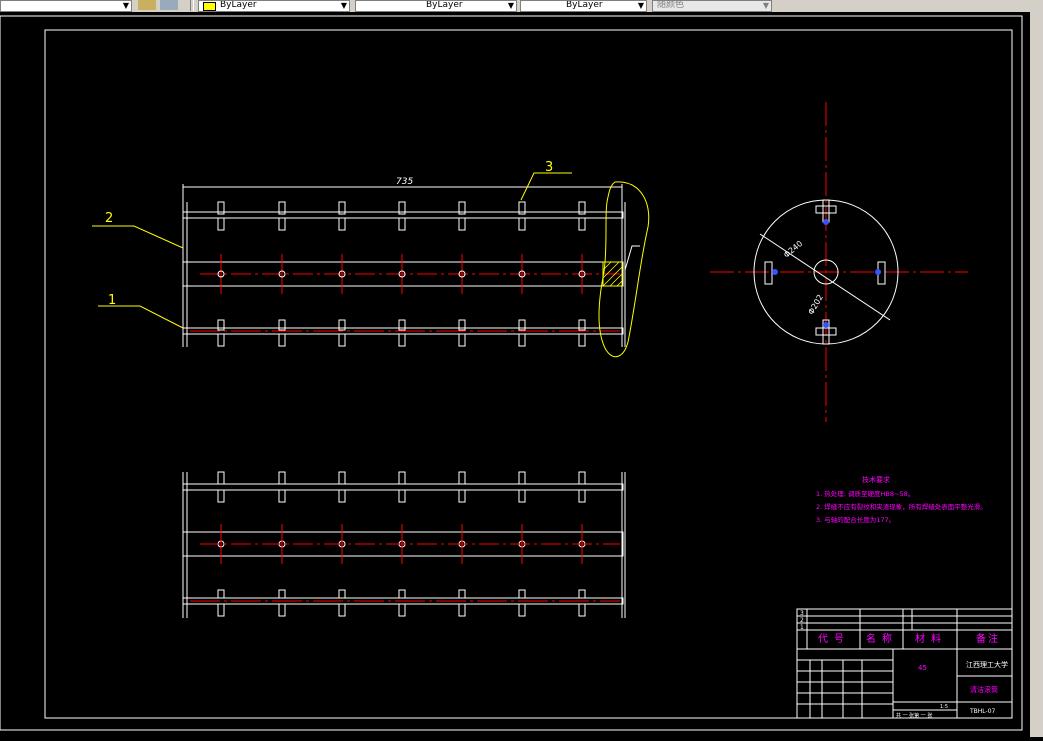 The image size is (1043, 741). I want to click on title-sheet: 共 一 张第 一 张, so click(914, 715).